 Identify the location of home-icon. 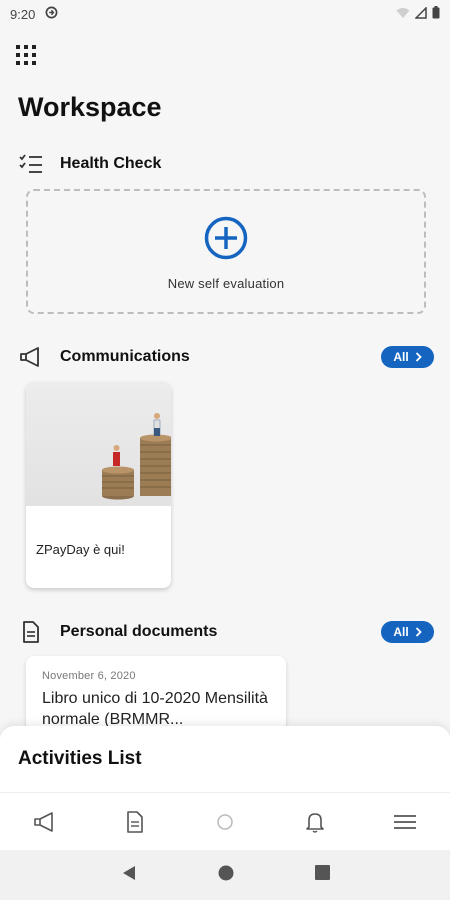
(226, 875).